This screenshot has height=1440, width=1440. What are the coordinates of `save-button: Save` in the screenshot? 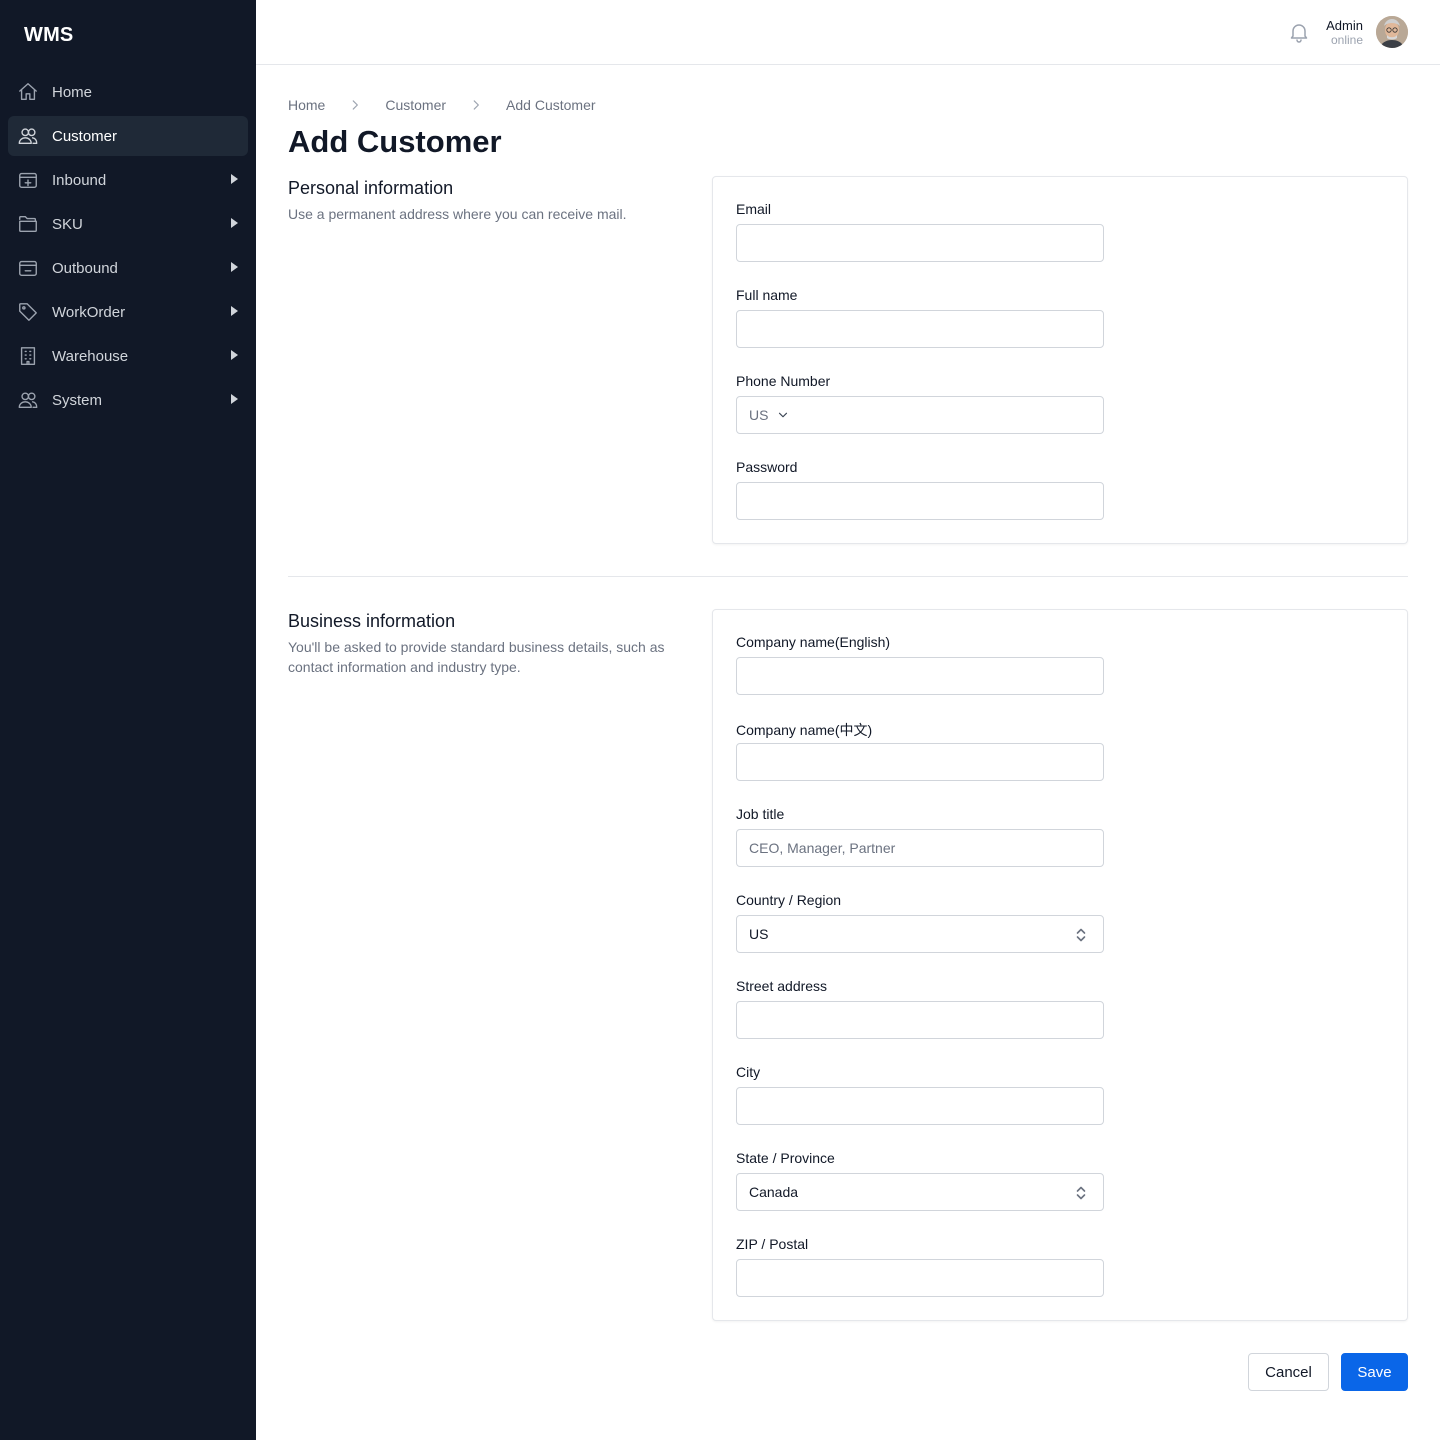 It's located at (1374, 1372).